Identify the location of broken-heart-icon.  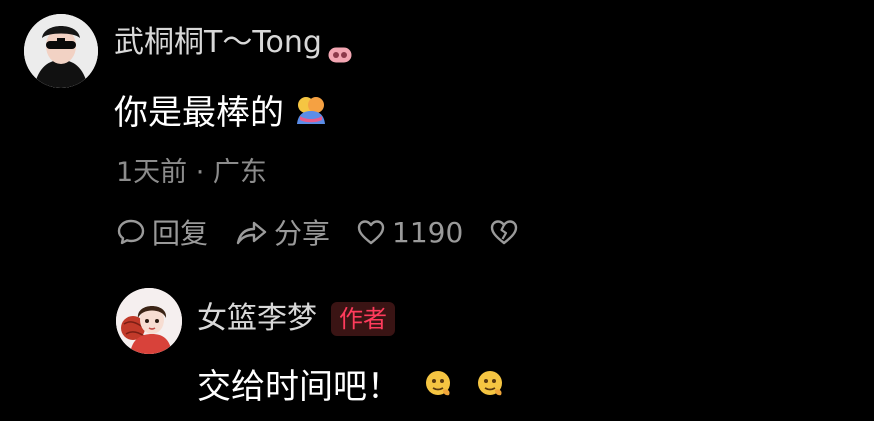
(504, 232).